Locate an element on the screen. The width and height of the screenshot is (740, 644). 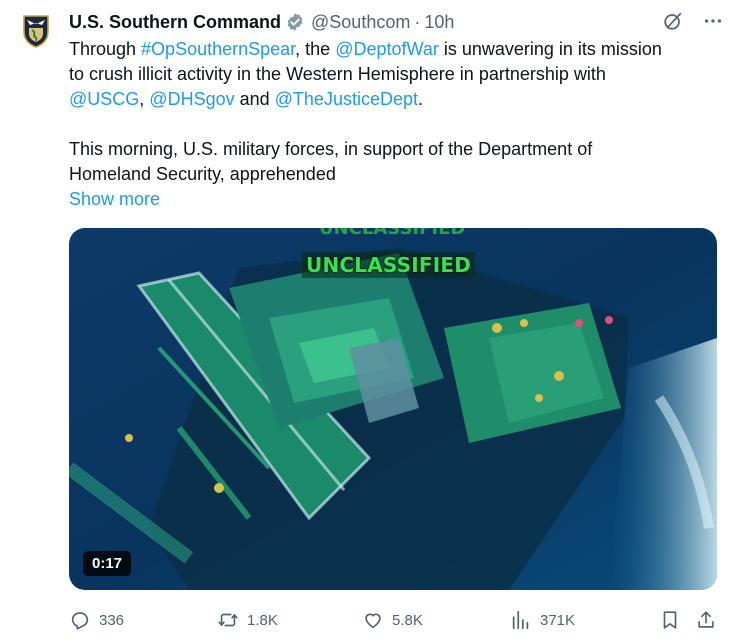
action-bar: 336 1.8K 5.8K 371K is located at coordinates (394, 620).